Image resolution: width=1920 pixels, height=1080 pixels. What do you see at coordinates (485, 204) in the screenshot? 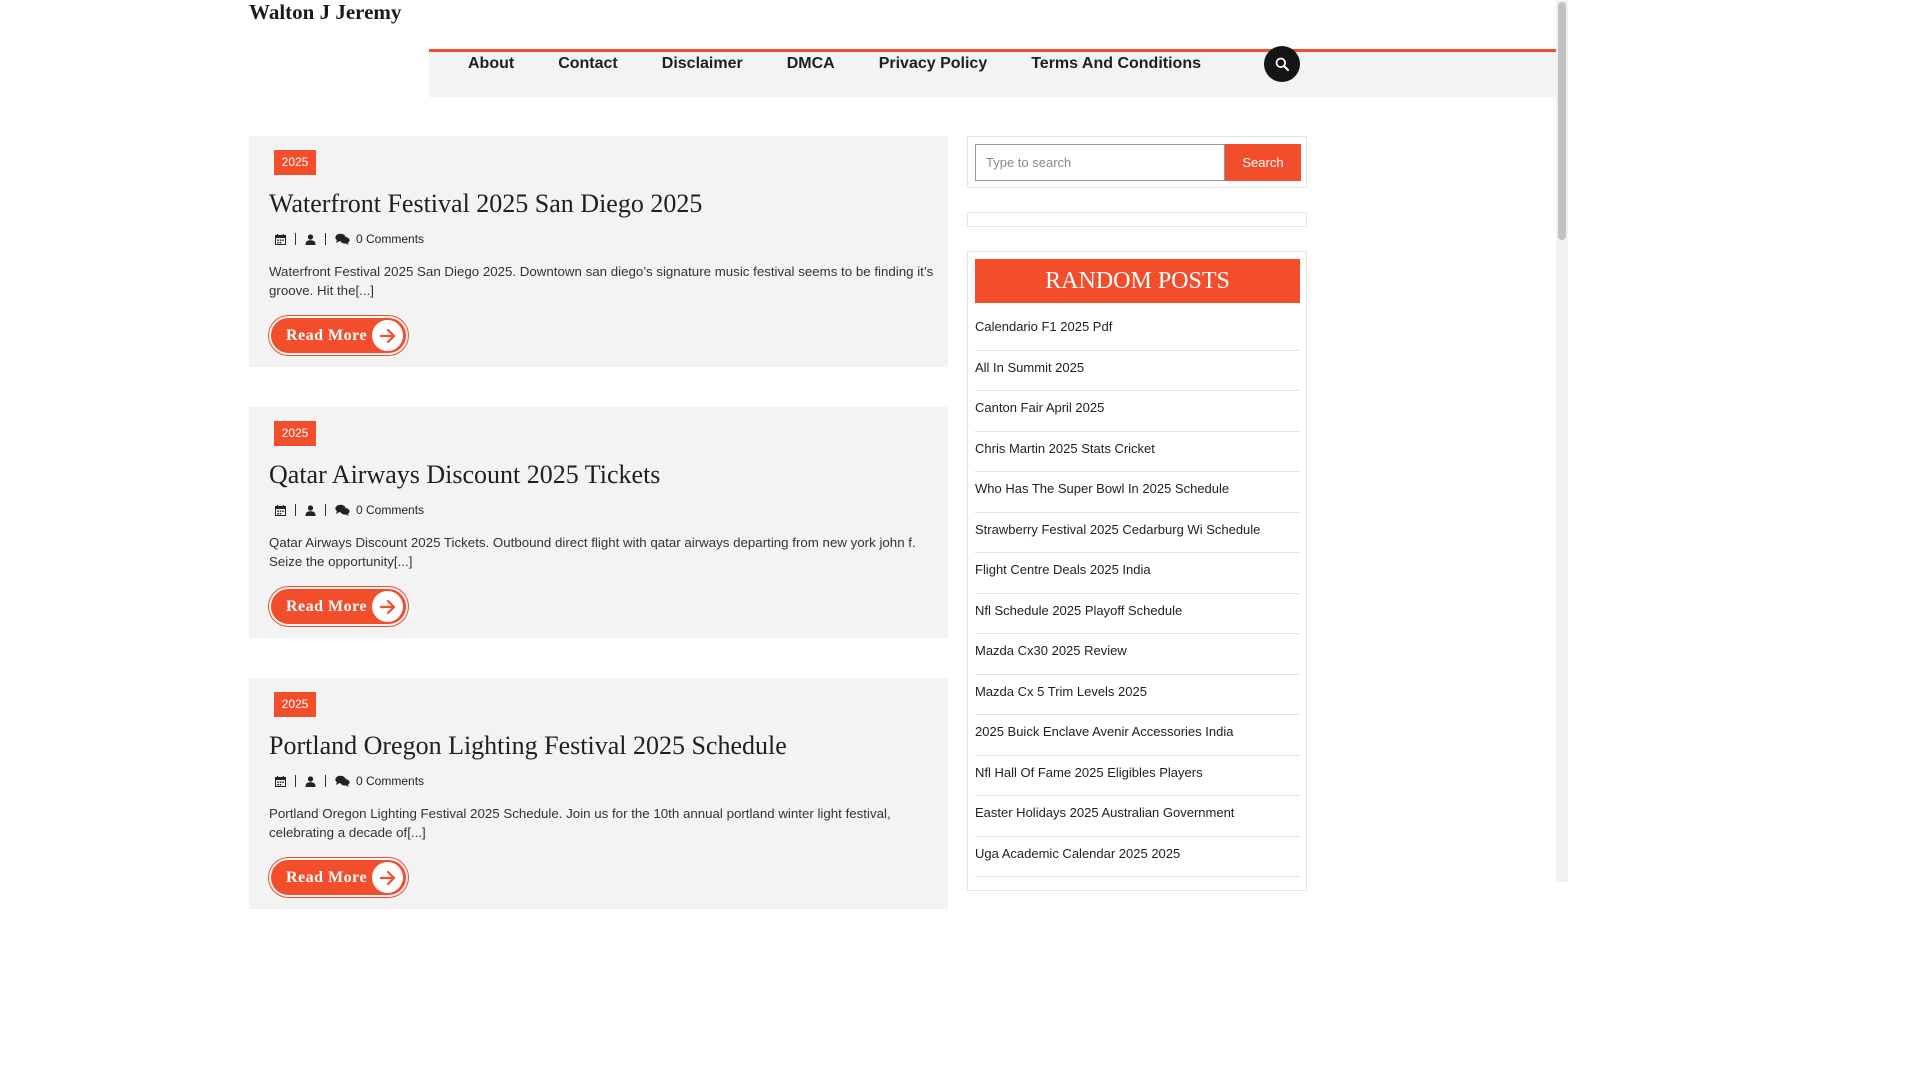
I see `post-title: Waterfront Festival 2025 San Diego 2025` at bounding box center [485, 204].